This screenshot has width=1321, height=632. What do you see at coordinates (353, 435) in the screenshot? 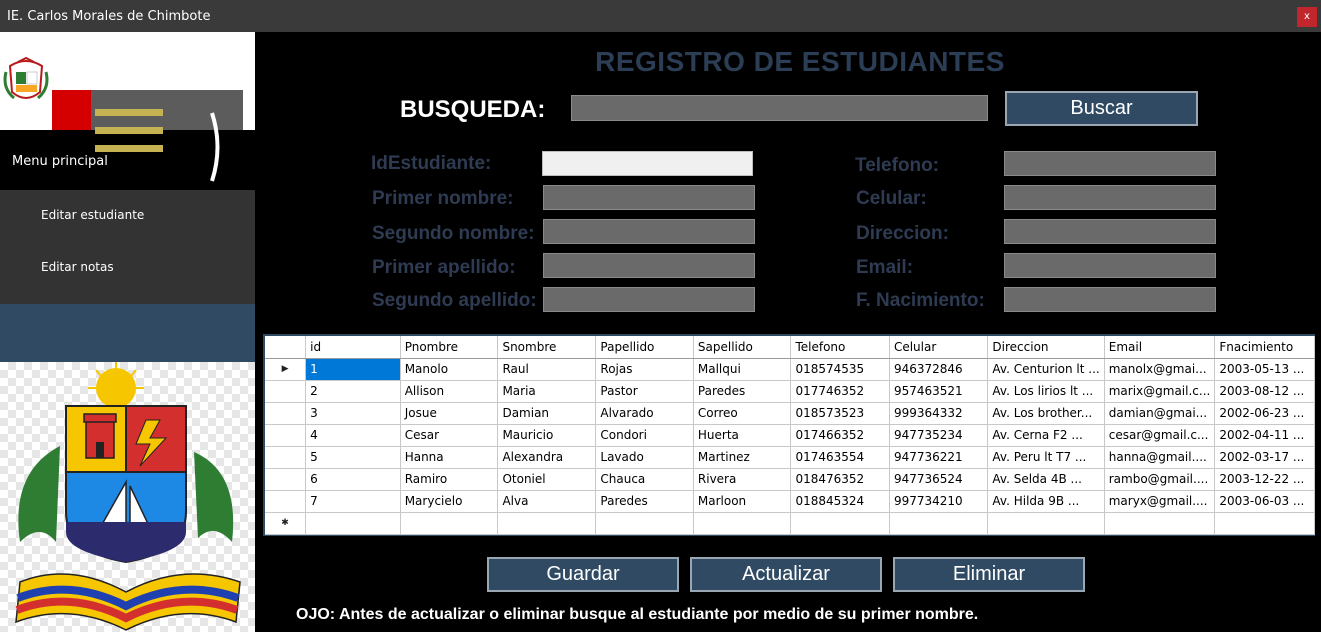
I see `table-cell: 4` at bounding box center [353, 435].